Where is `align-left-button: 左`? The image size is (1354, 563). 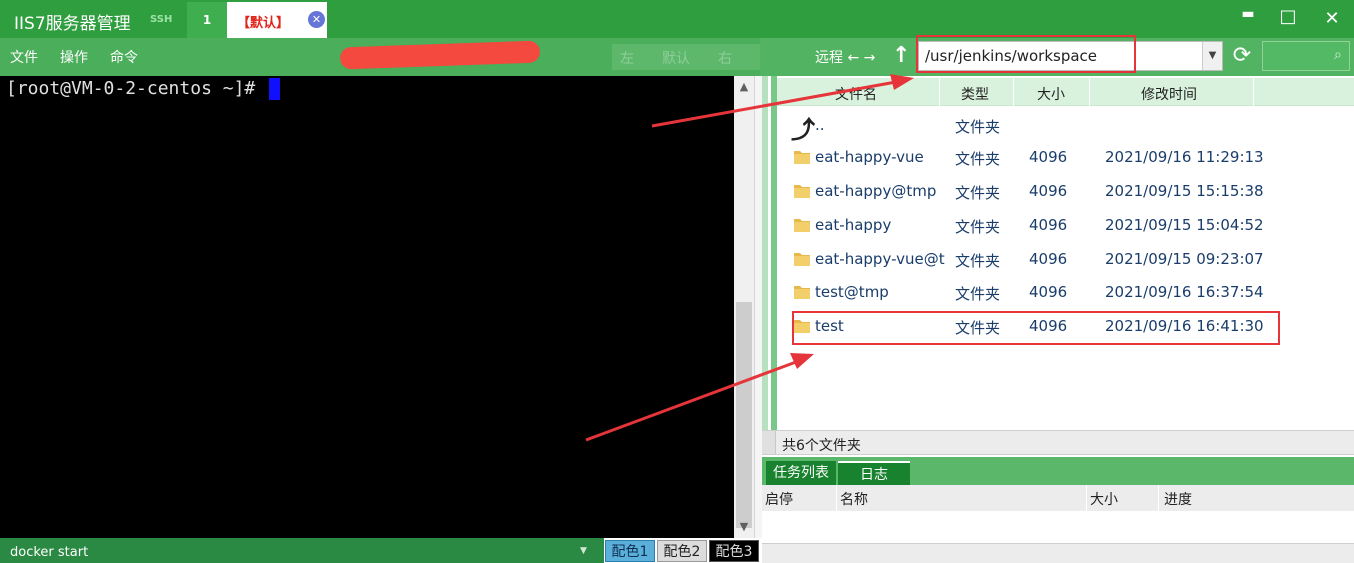 align-left-button: 左 is located at coordinates (627, 58).